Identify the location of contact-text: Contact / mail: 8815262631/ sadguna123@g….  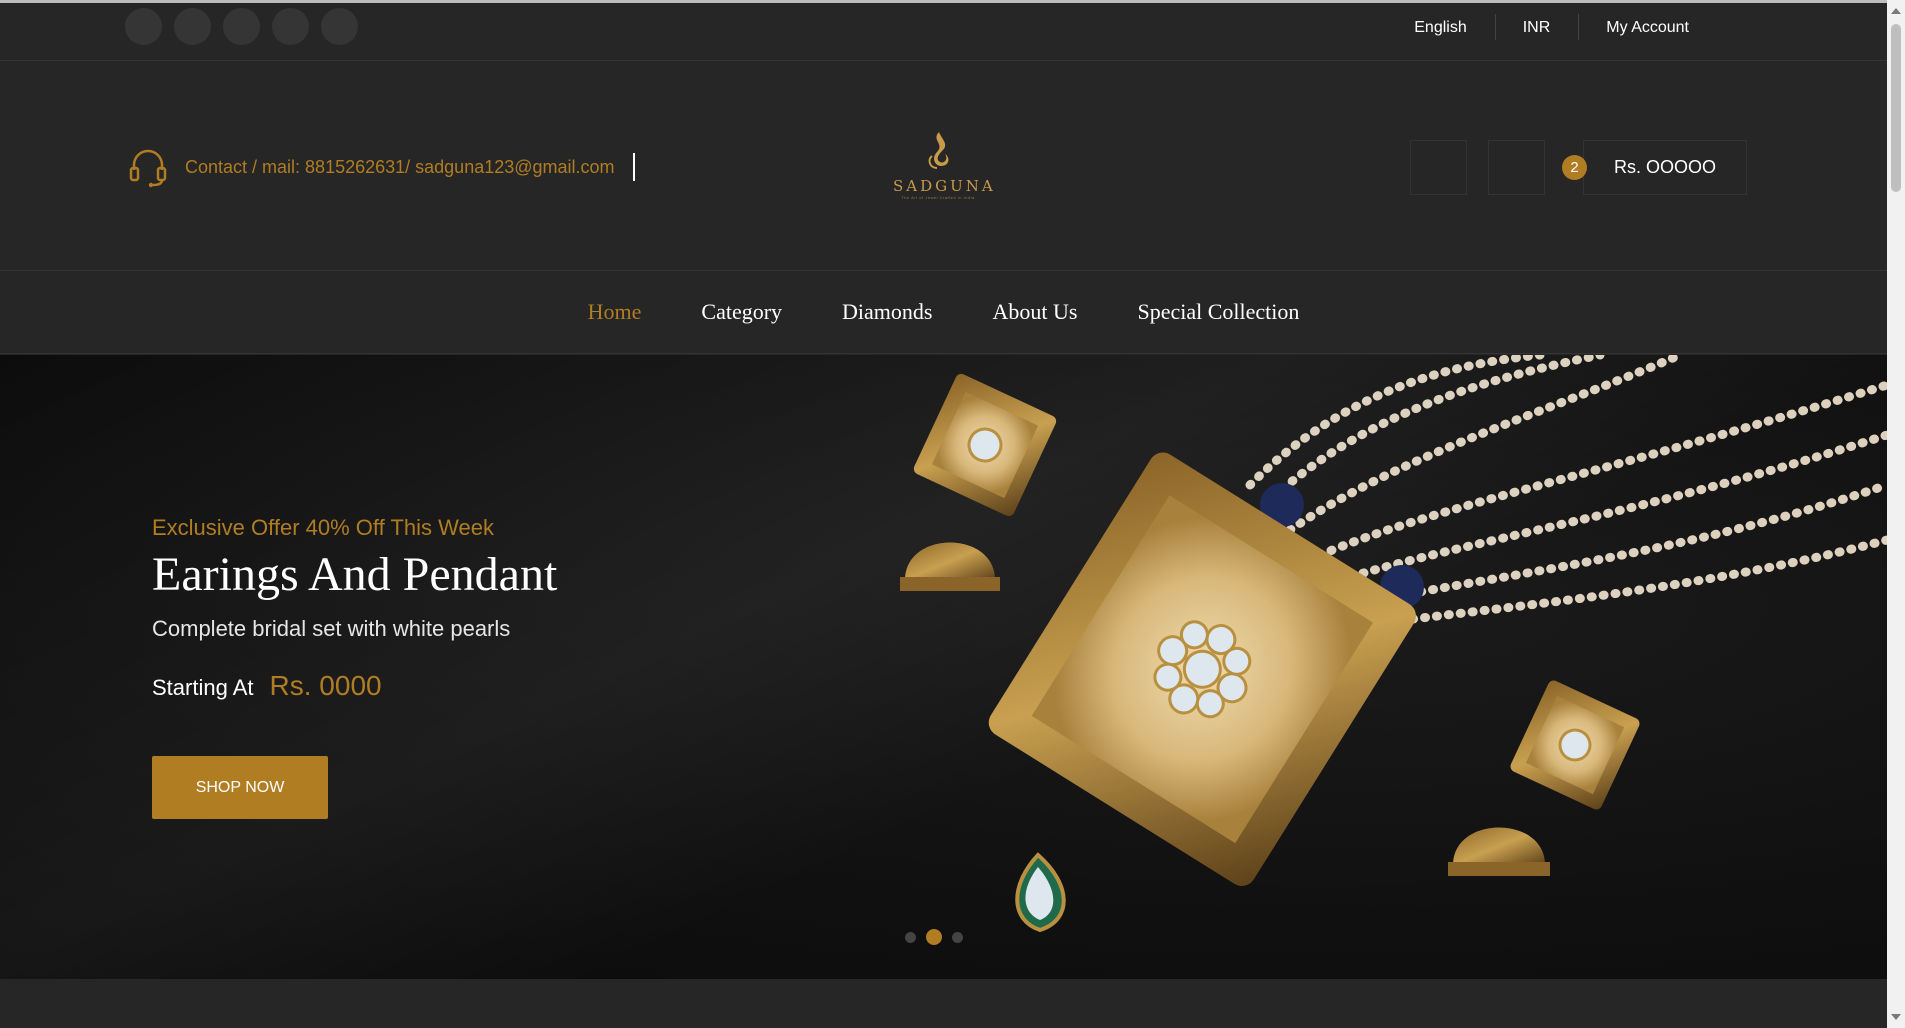
(400, 166).